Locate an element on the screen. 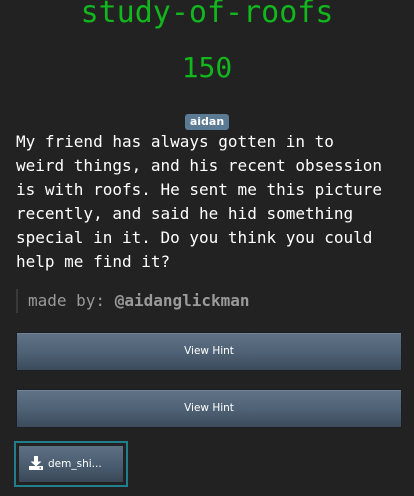  description-line: help me find it? is located at coordinates (93, 261).